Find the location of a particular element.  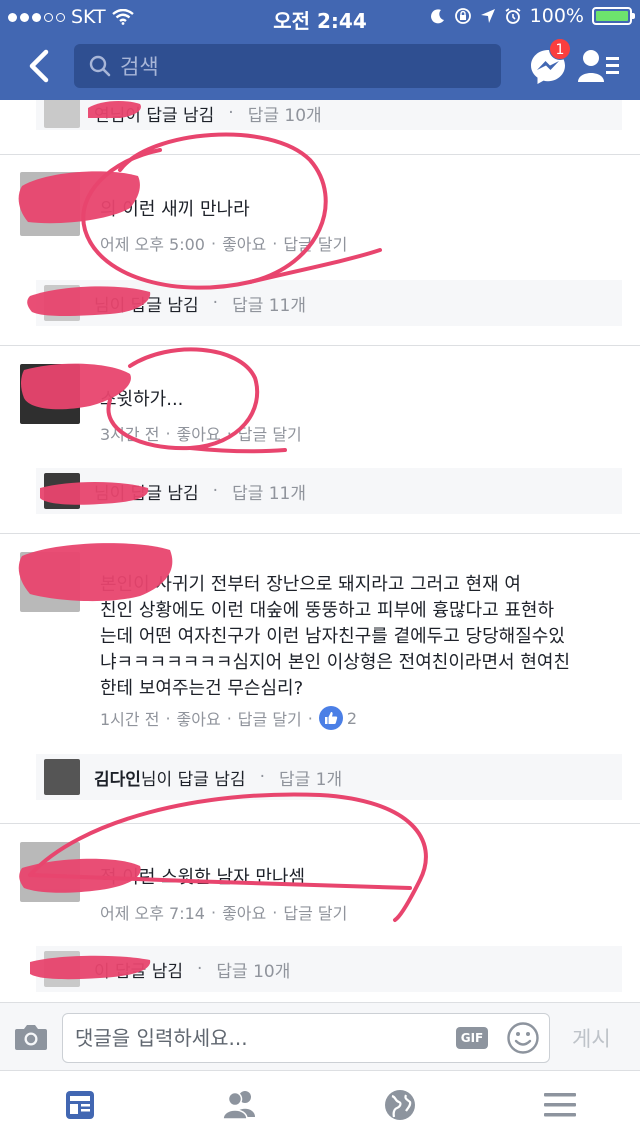

notification-badge: 1 is located at coordinates (560, 49).